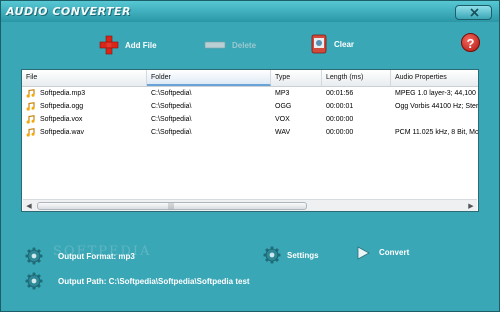  What do you see at coordinates (434, 78) in the screenshot?
I see `column-header-audio-properties: Audio Properties` at bounding box center [434, 78].